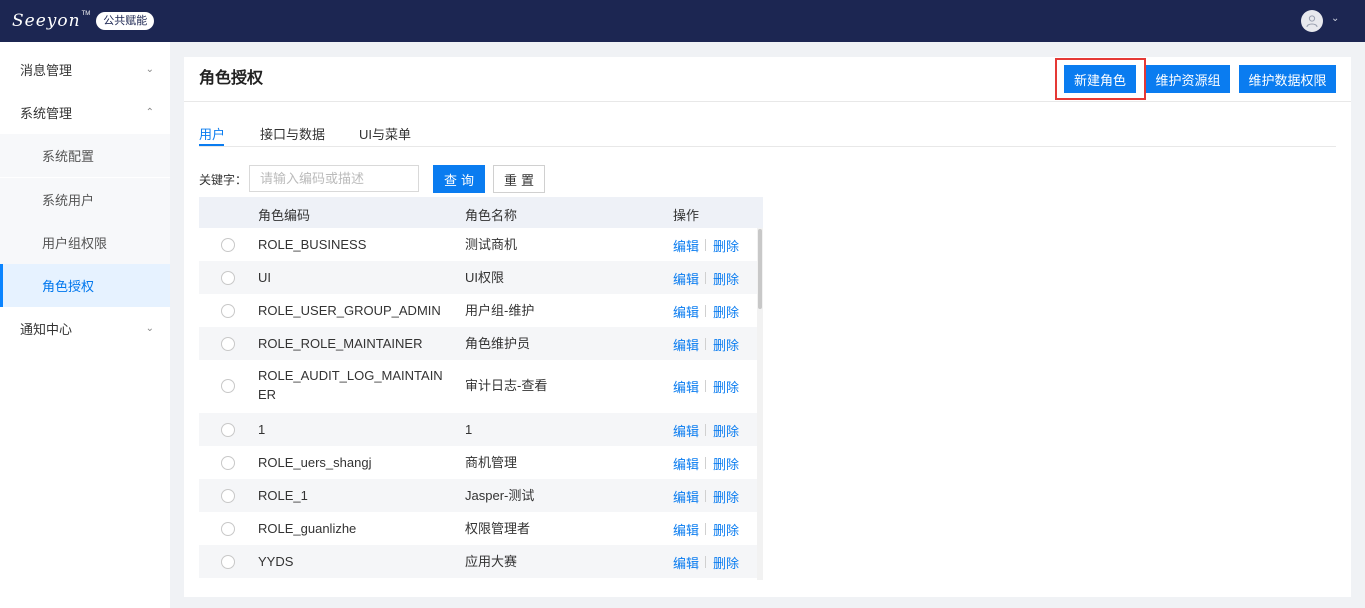 The height and width of the screenshot is (608, 1365). Describe the element at coordinates (478, 495) in the screenshot. I see `table-row: ROLE_1 Jasper-测试 编辑 删除` at that location.